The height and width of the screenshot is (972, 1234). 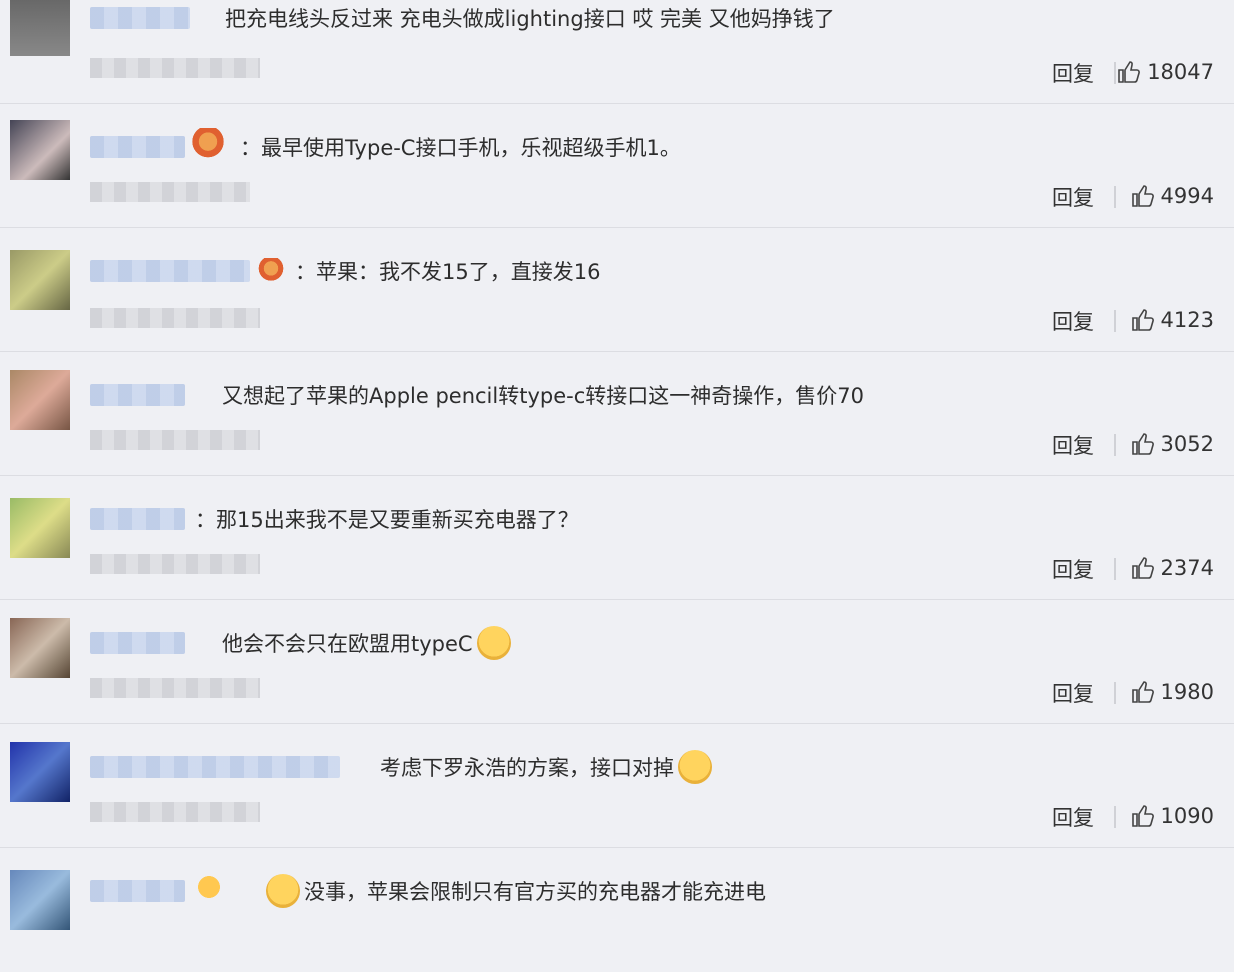 What do you see at coordinates (543, 396) in the screenshot?
I see `comment-text: 又想起了苹果的Apple pencil转type-c转接口这一神奇操作，售价70` at bounding box center [543, 396].